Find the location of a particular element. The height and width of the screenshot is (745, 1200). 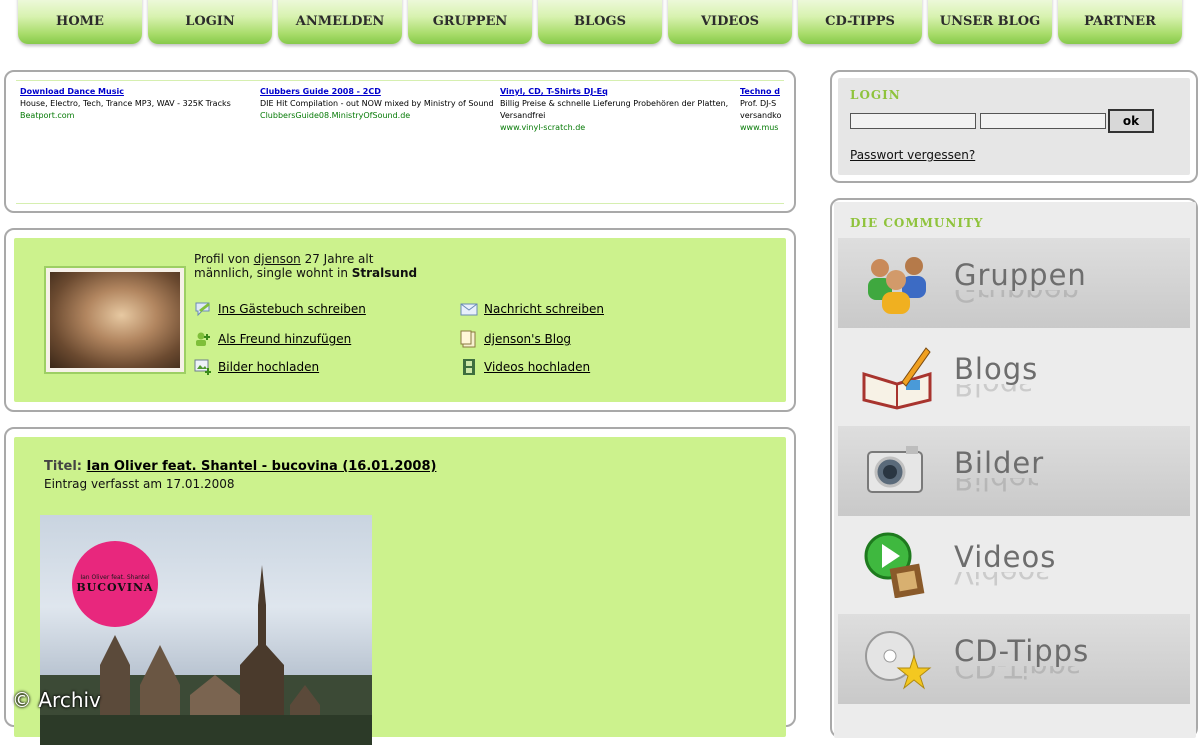

add-friend-label: Als Freund hinzufügen is located at coordinates (285, 339).